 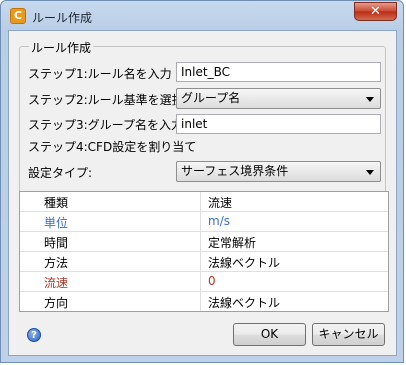 I want to click on ok-button: OK, so click(x=269, y=334).